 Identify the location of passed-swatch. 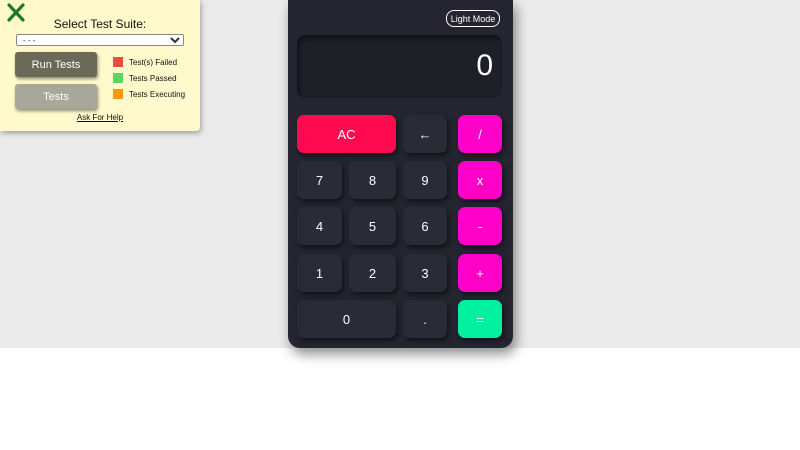
(118, 78).